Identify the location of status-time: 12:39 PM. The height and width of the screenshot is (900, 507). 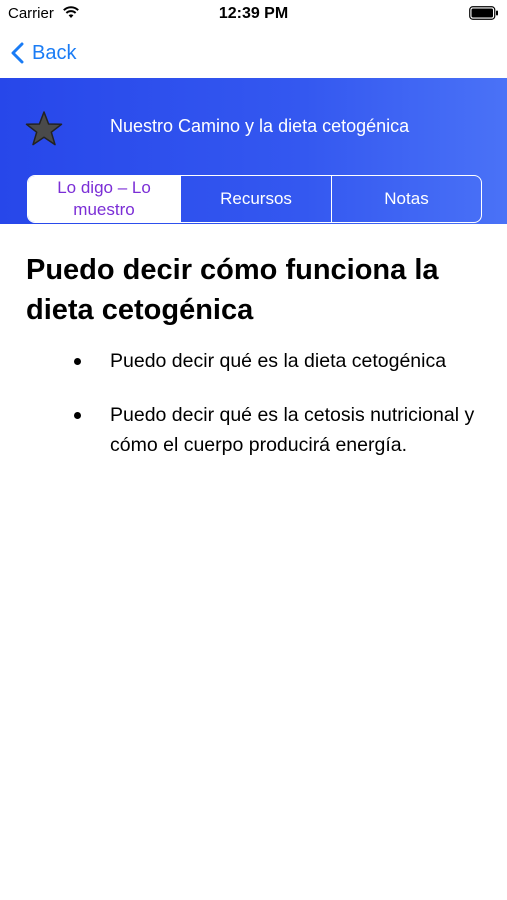
(253, 13).